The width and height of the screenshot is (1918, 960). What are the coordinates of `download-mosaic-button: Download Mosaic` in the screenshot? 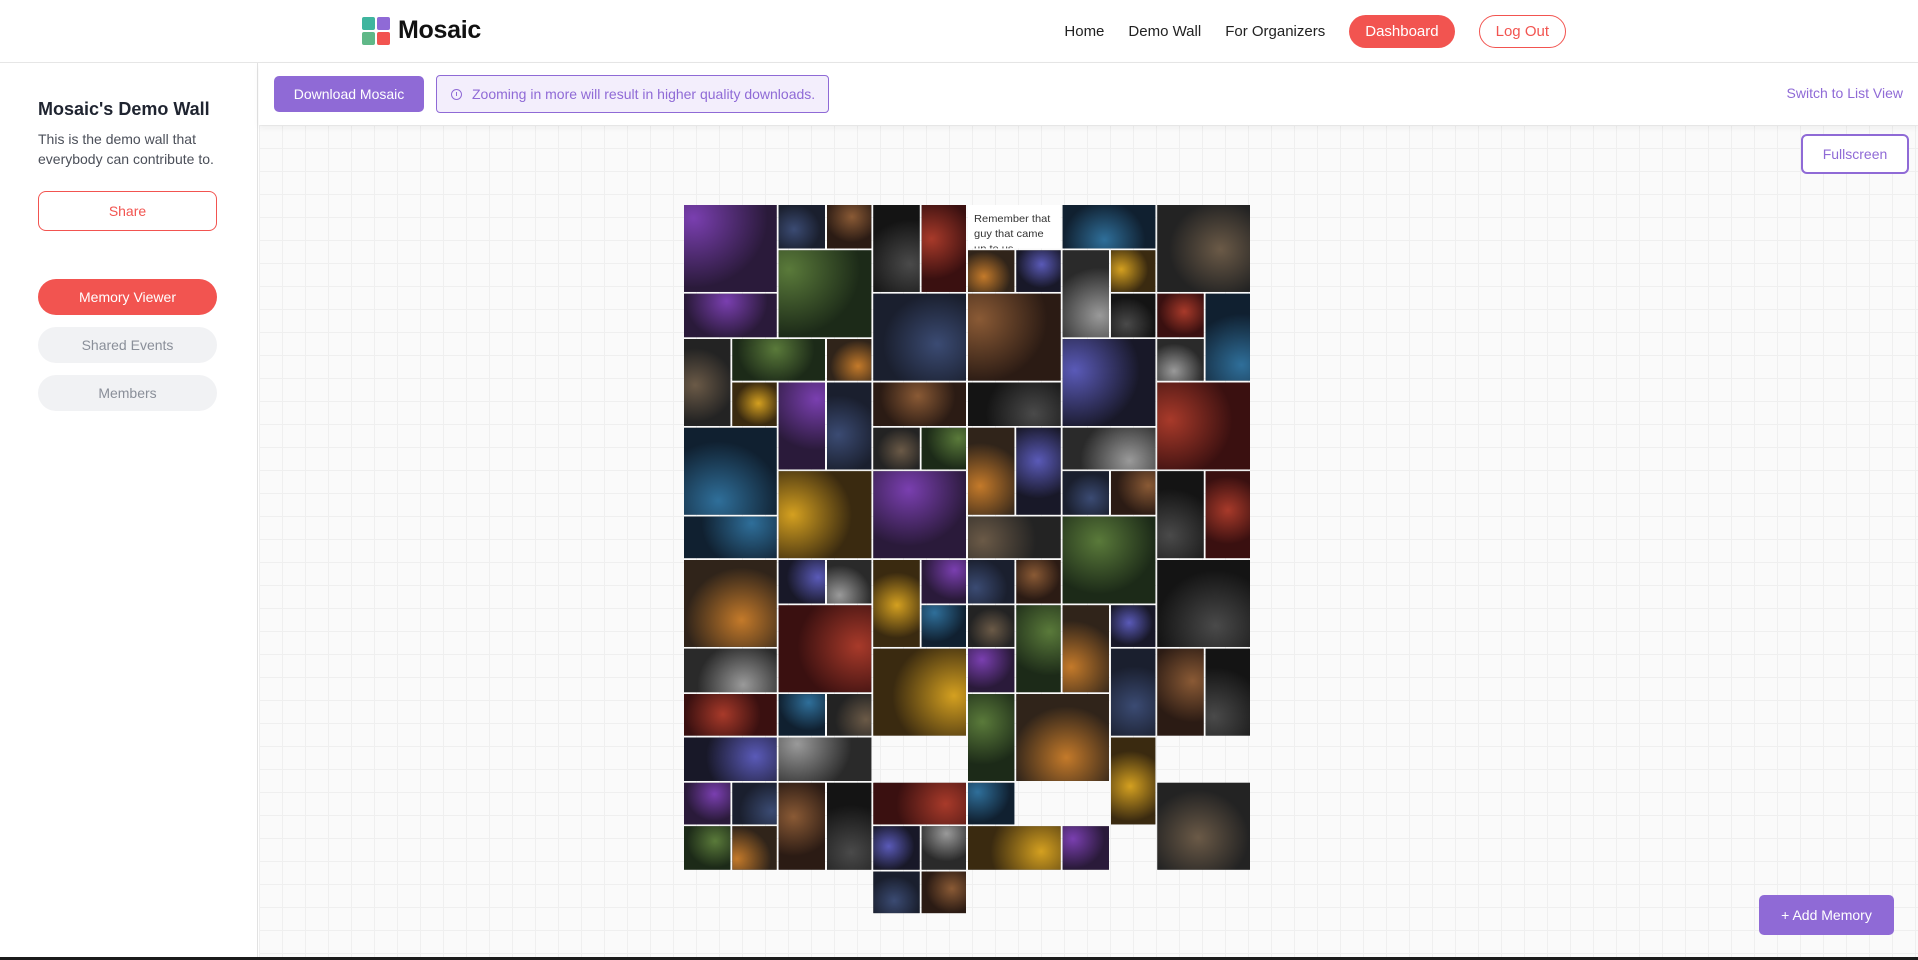 It's located at (349, 94).